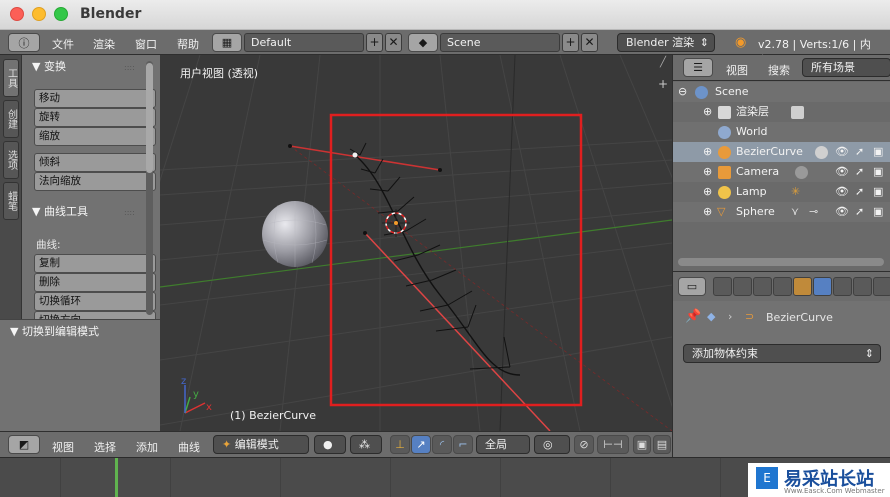 This screenshot has height=497, width=890. What do you see at coordinates (95, 315) in the screenshot?
I see `switch-direction-button: 切换方向` at bounding box center [95, 315].